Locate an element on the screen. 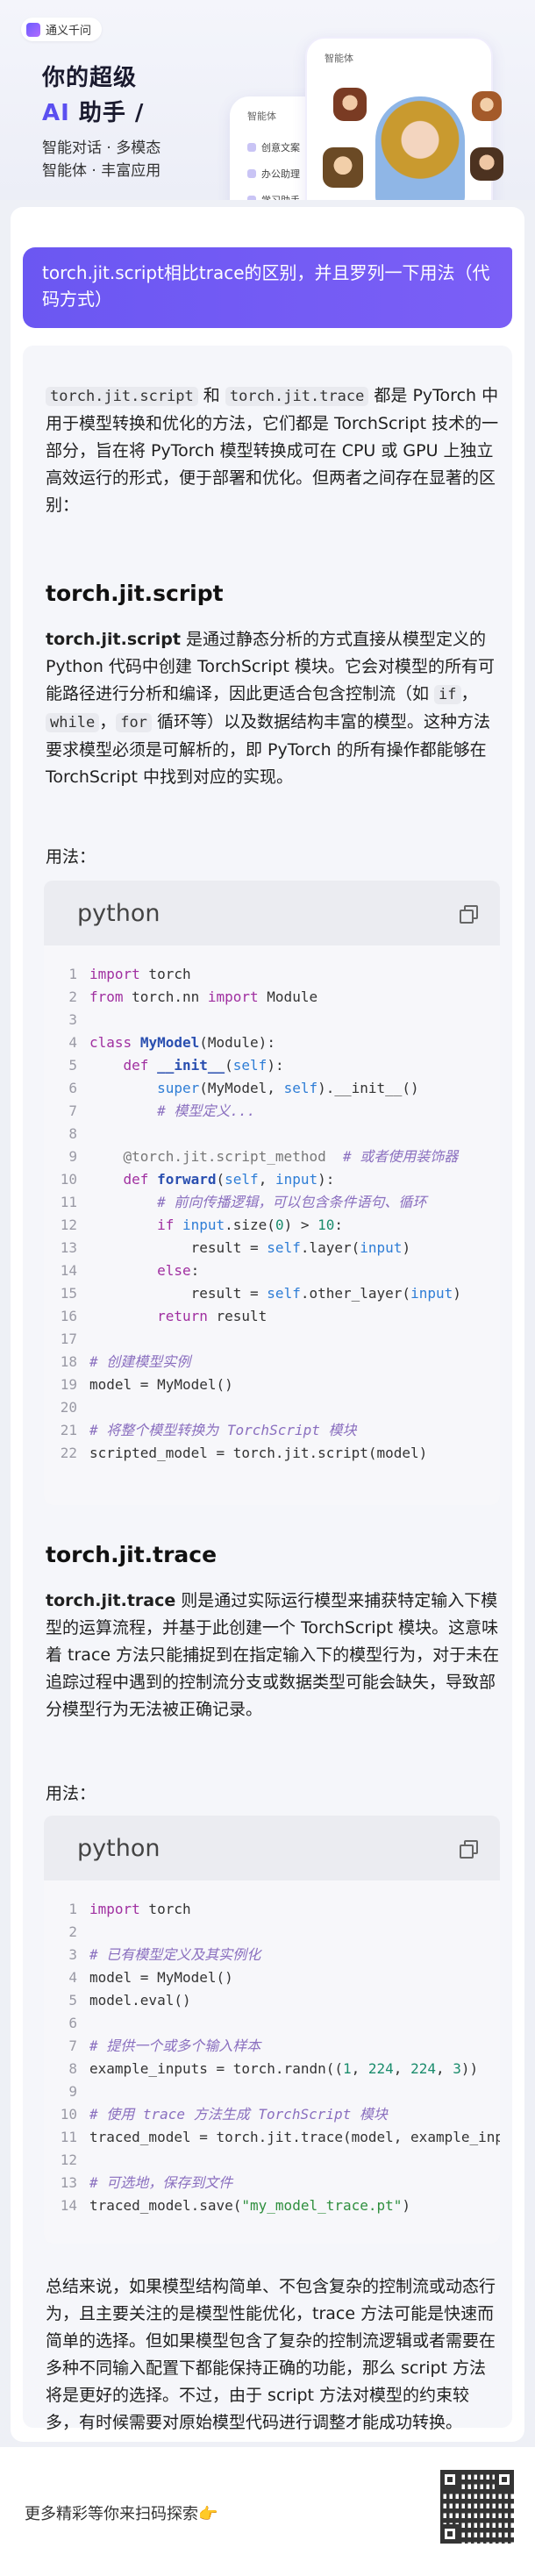 Image resolution: width=535 pixels, height=2576 pixels. code-text: # 将整个模型转换为 TorchScript 模块 is located at coordinates (223, 1430).